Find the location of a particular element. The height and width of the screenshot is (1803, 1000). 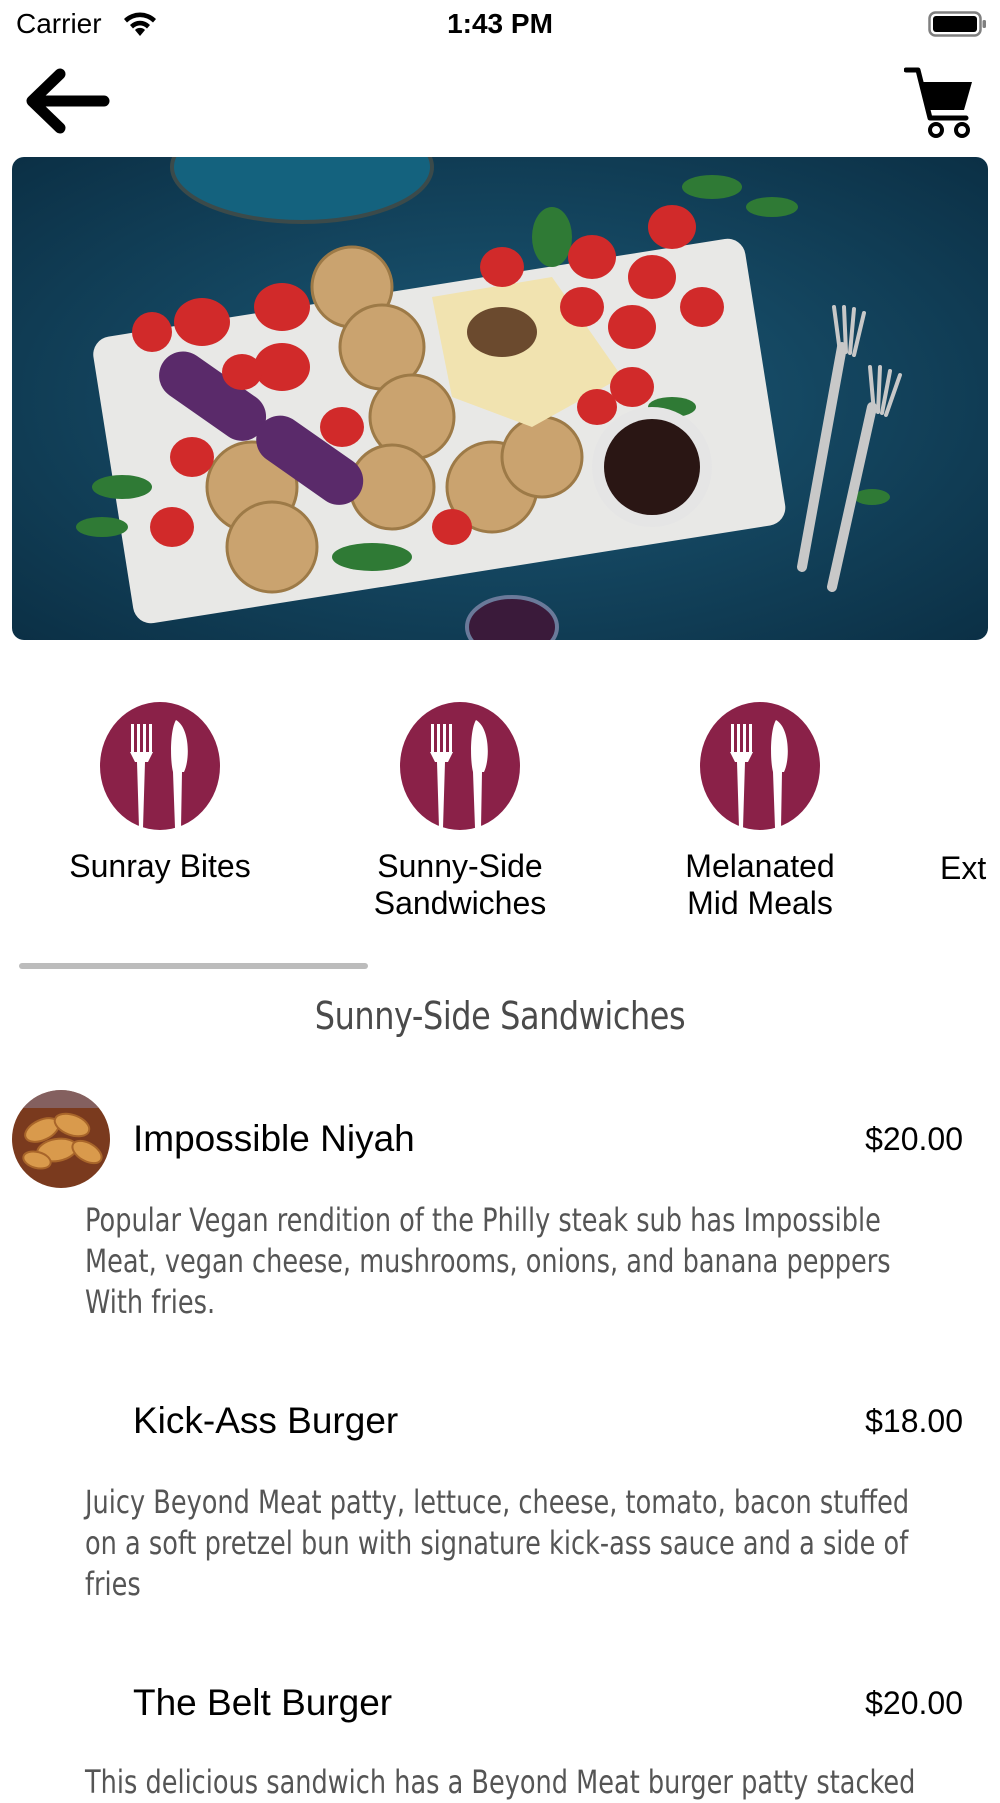

arrow-left-icon is located at coordinates (68, 101).